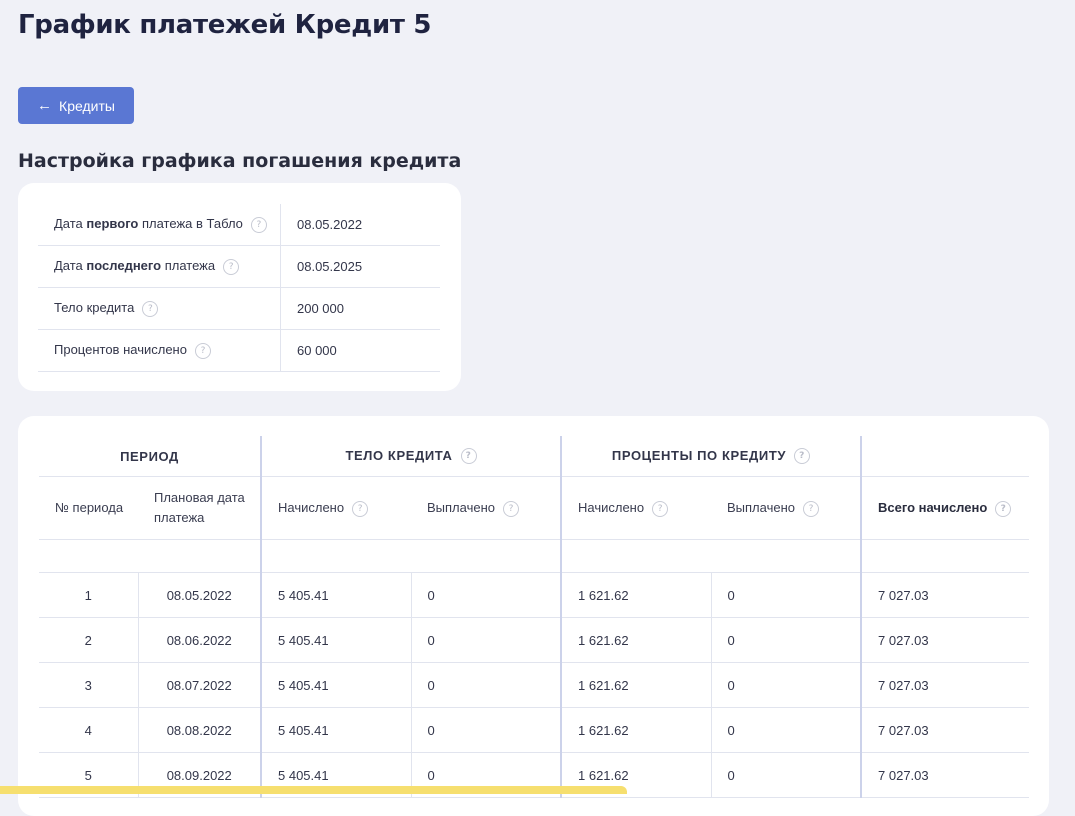 This screenshot has width=1075, height=816. What do you see at coordinates (199, 595) in the screenshot?
I see `cell-plan-date: 08.05.2022` at bounding box center [199, 595].